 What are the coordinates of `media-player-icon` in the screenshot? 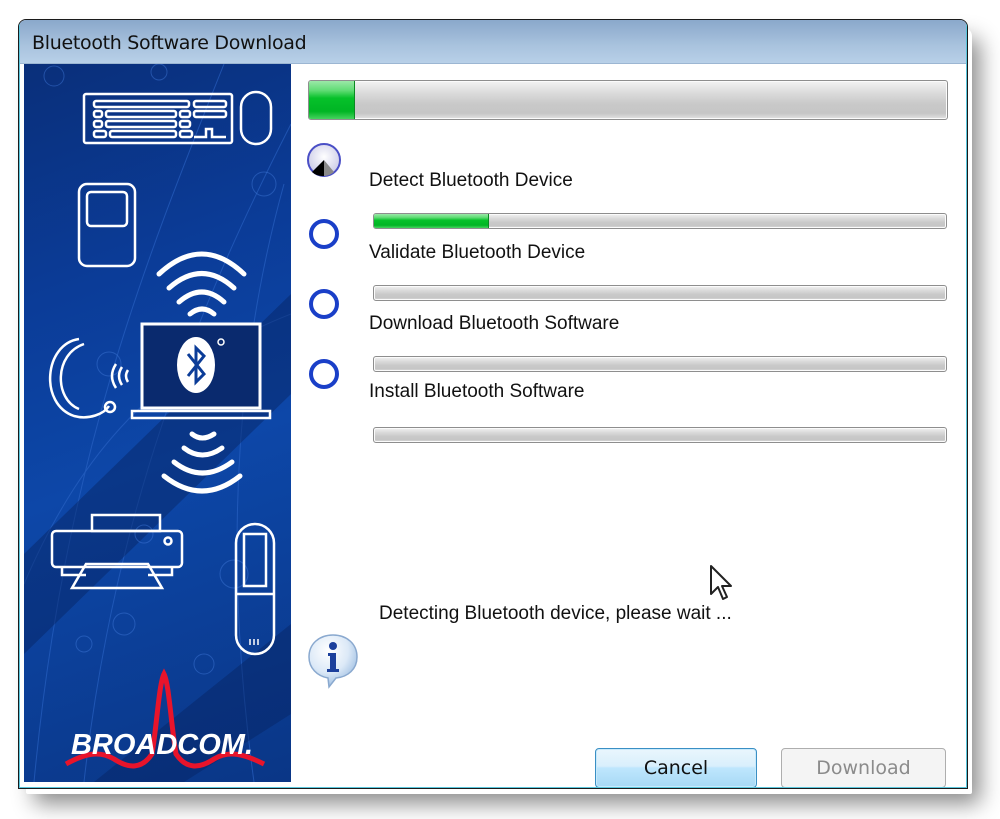 It's located at (107, 225).